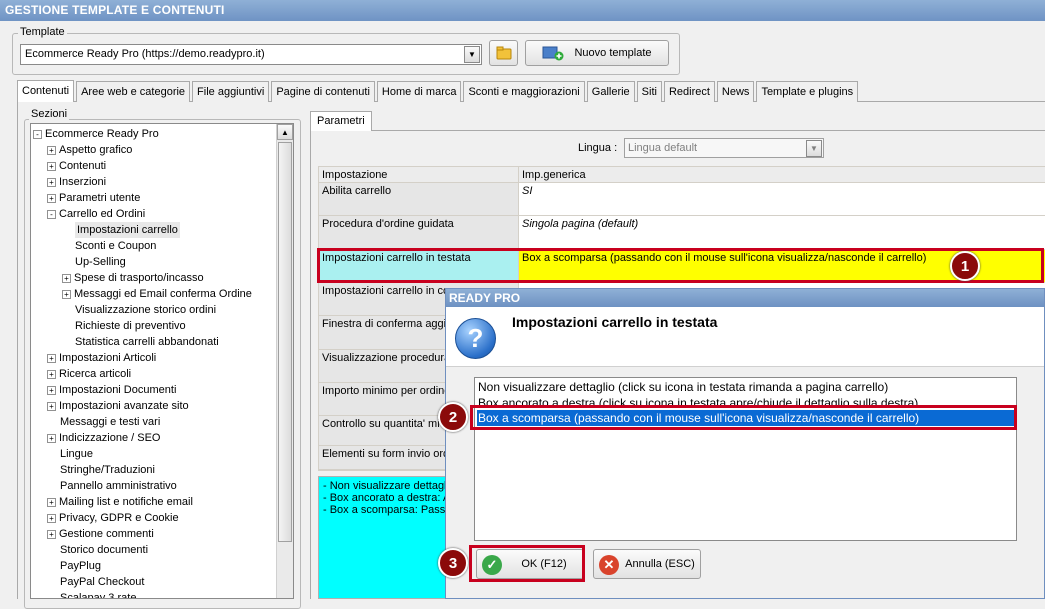 The width and height of the screenshot is (1045, 609). I want to click on tree-item: + Privacy, GDPR e Cookie, so click(113, 518).